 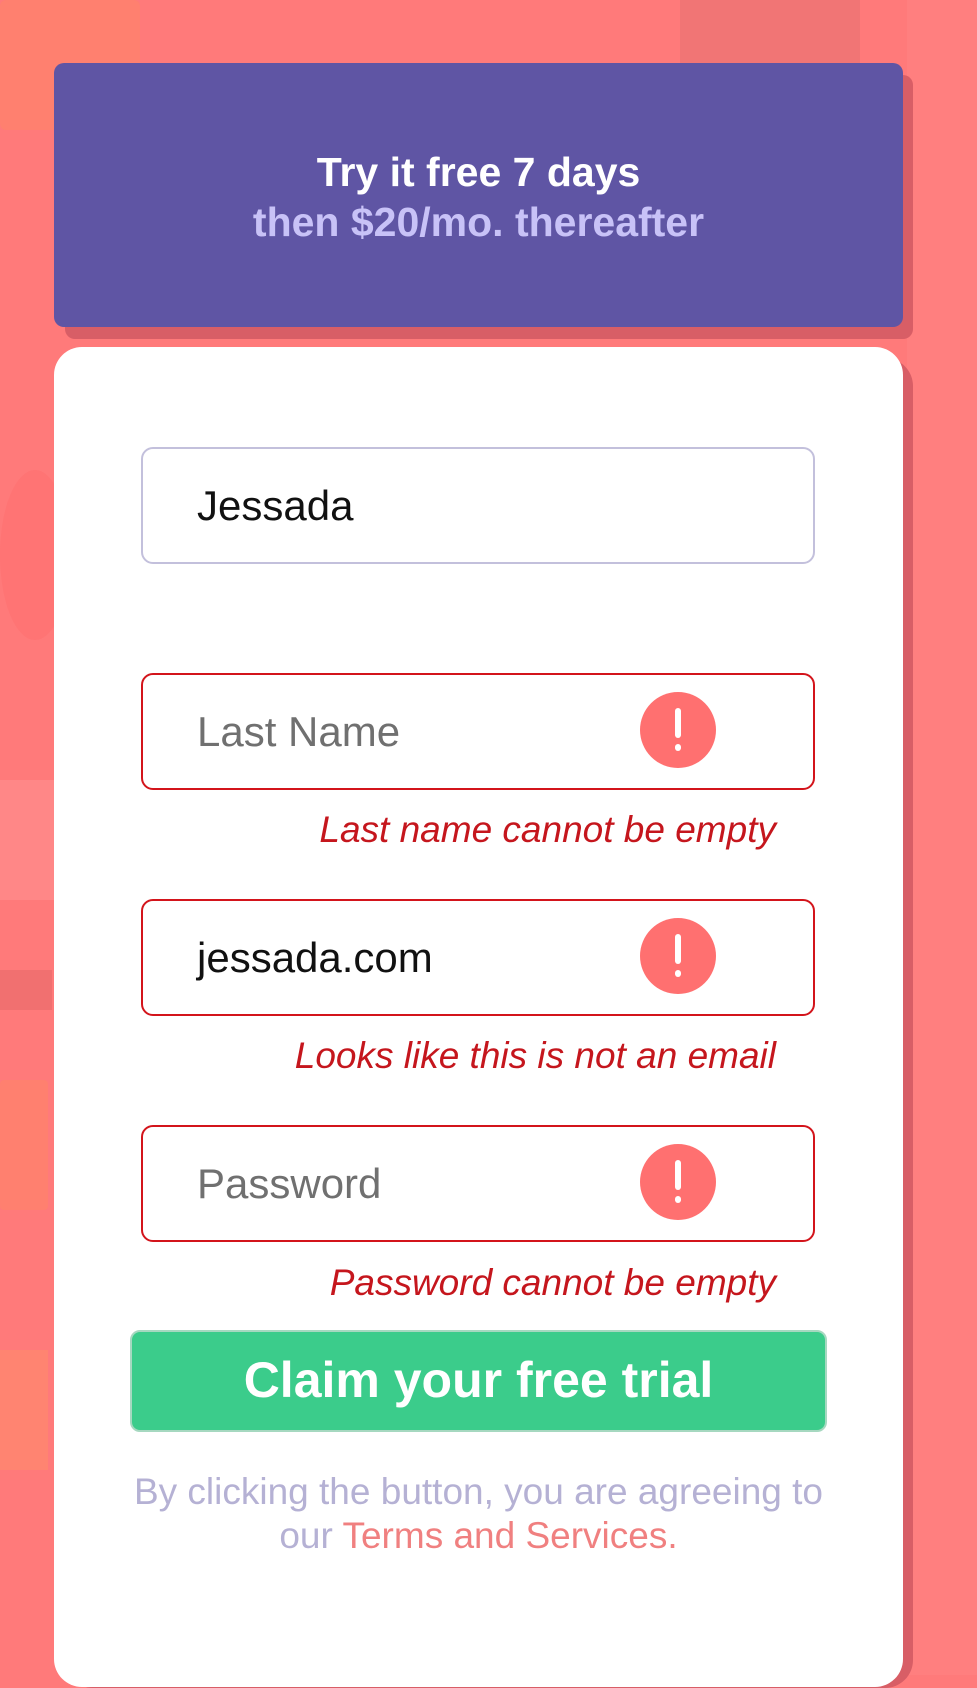 What do you see at coordinates (478, 731) in the screenshot?
I see `last-name-field: Last Name` at bounding box center [478, 731].